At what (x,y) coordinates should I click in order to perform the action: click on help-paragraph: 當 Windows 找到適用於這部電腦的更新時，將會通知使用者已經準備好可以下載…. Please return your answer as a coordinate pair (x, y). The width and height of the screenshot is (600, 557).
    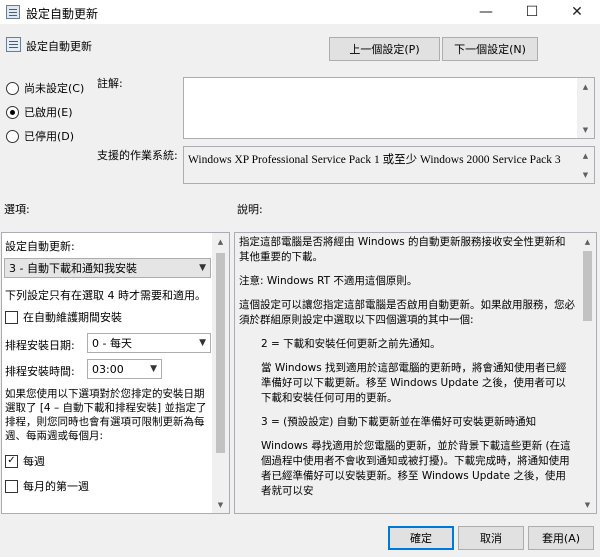
    Looking at the image, I should click on (414, 383).